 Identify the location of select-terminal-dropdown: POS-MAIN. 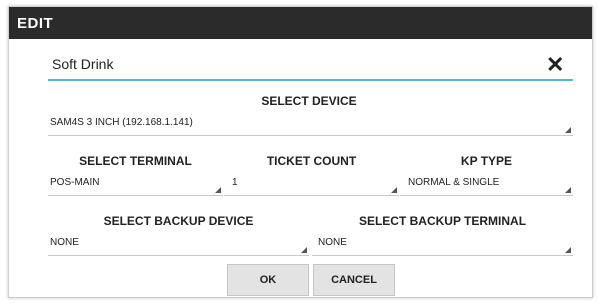
(135, 185).